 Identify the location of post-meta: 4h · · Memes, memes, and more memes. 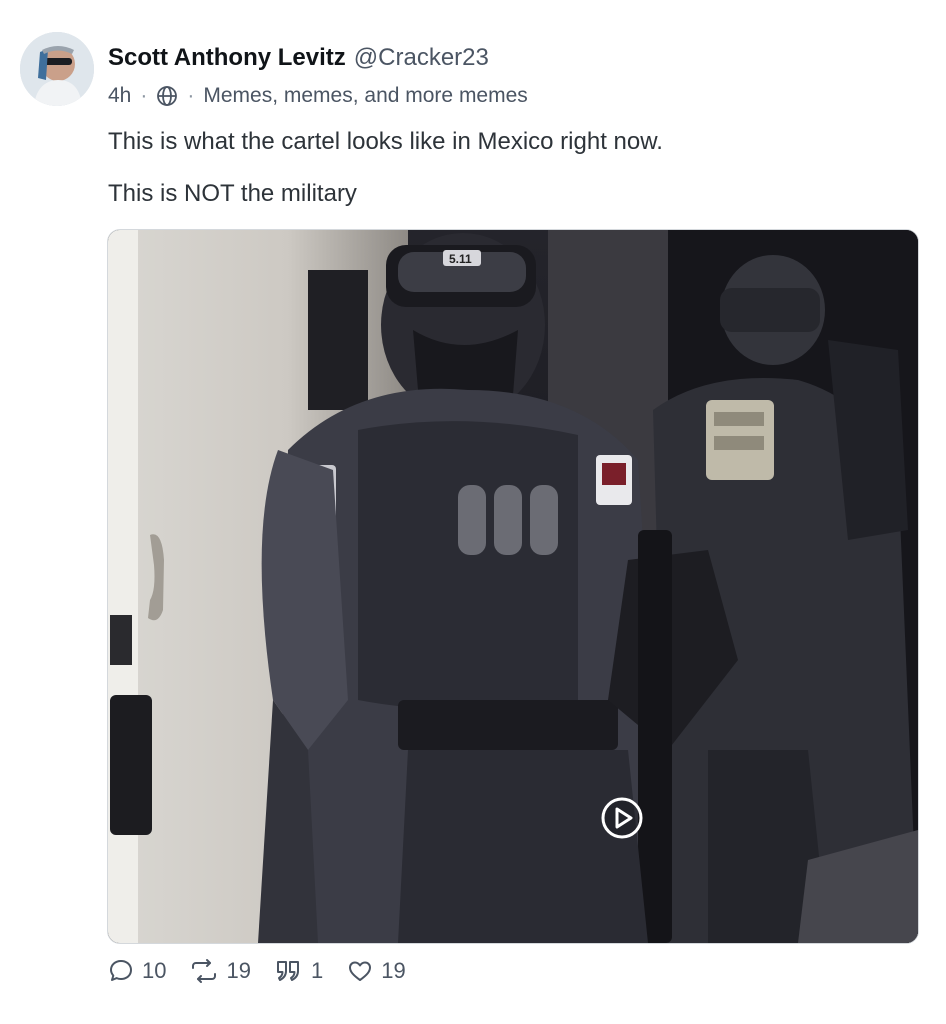
(318, 96).